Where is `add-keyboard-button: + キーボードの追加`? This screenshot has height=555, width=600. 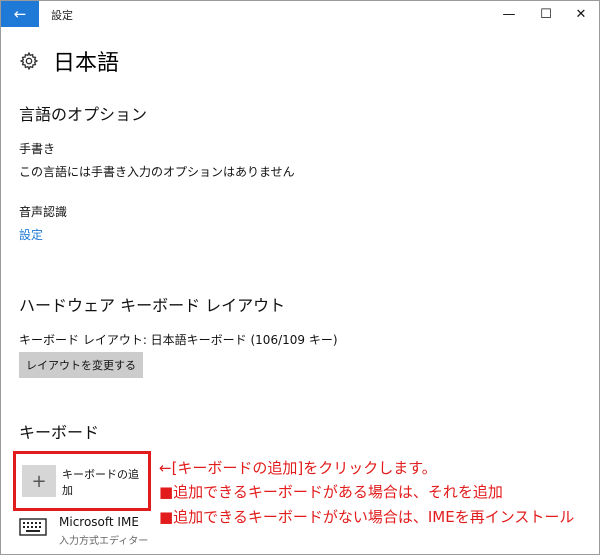
add-keyboard-button: + キーボードの追加 is located at coordinates (82, 481).